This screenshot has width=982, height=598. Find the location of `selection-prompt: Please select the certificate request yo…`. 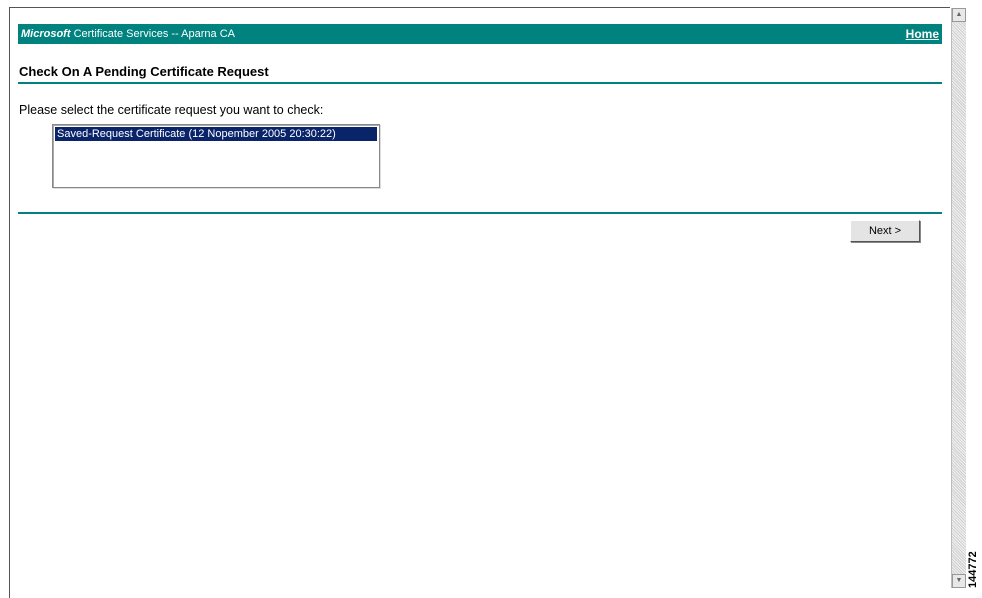

selection-prompt: Please select the certificate request yo… is located at coordinates (171, 110).